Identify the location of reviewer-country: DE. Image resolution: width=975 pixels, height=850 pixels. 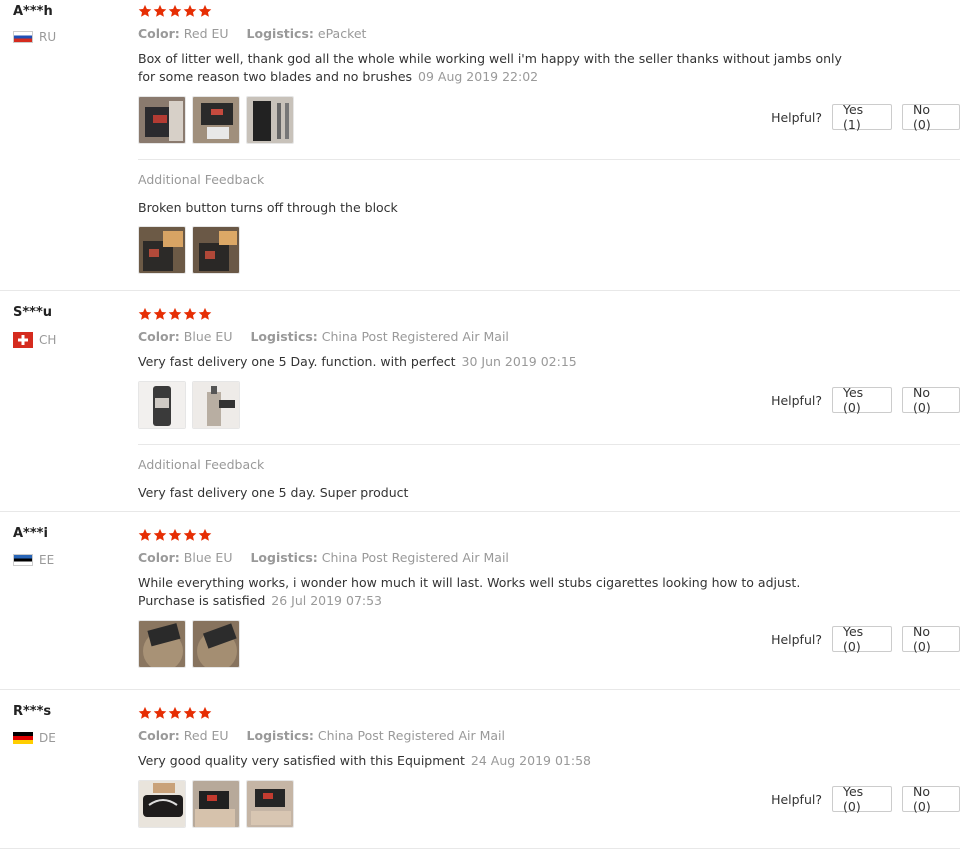
(34, 738).